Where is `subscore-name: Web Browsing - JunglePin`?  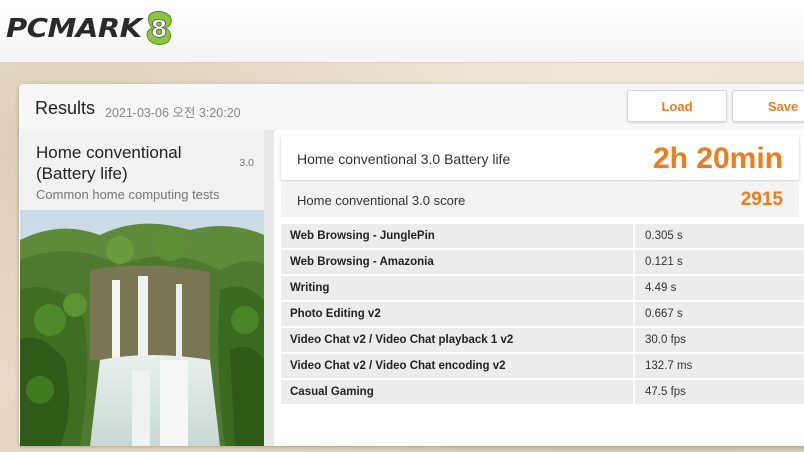 subscore-name: Web Browsing - JunglePin is located at coordinates (457, 236).